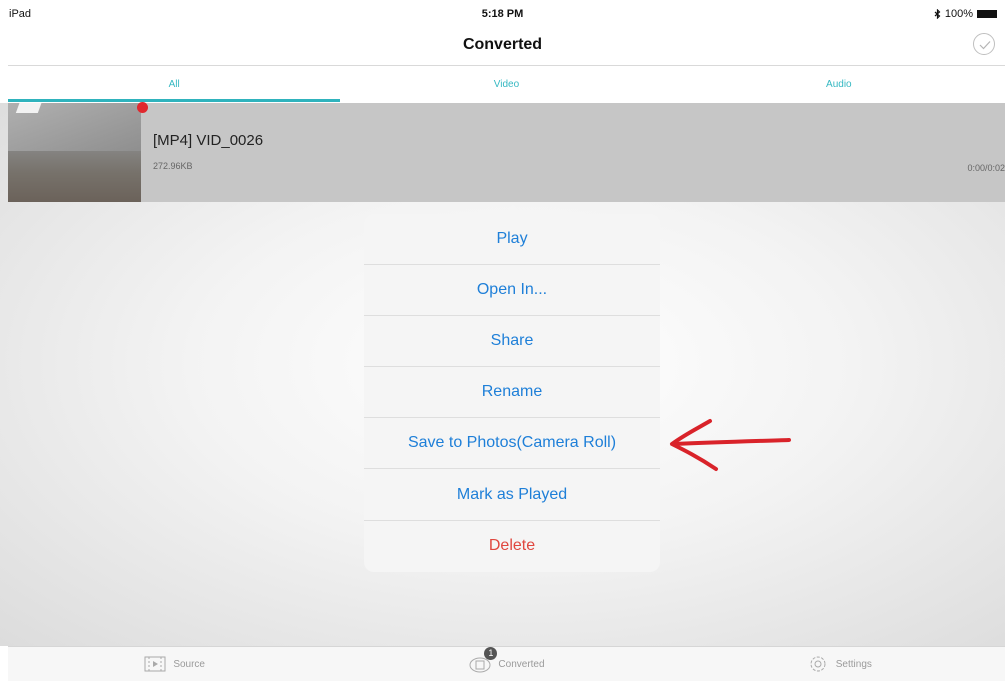 The image size is (1005, 681). Describe the element at coordinates (839, 84) in the screenshot. I see `tab-audio: Audio` at that location.